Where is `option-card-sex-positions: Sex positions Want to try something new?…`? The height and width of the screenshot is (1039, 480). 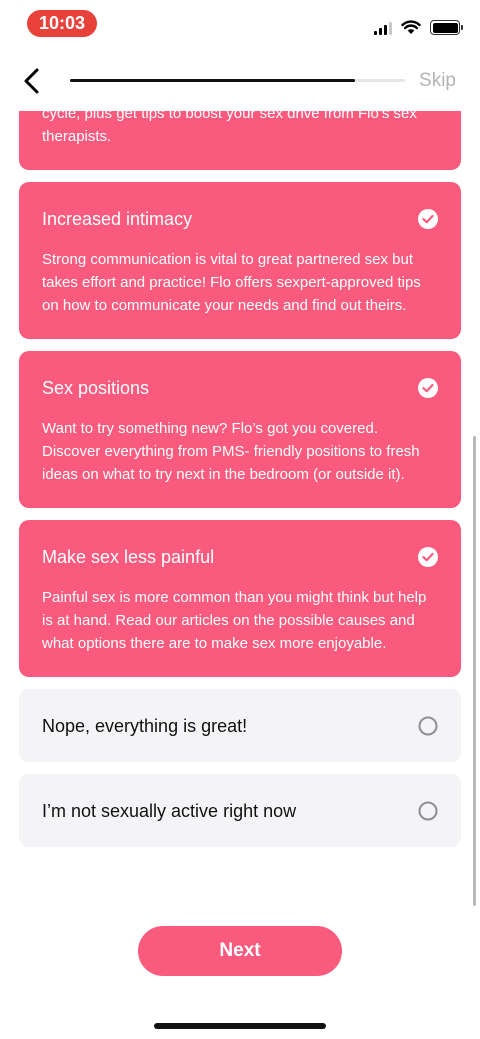 option-card-sex-positions: Sex positions Want to try something new?… is located at coordinates (240, 429).